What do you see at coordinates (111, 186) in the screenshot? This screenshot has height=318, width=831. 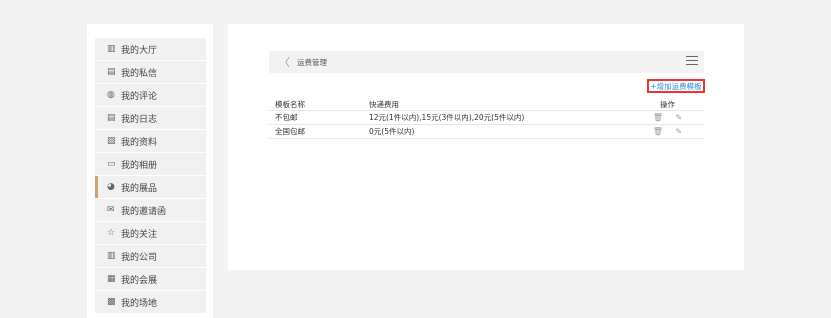 I see `showcase-icon: ◕` at bounding box center [111, 186].